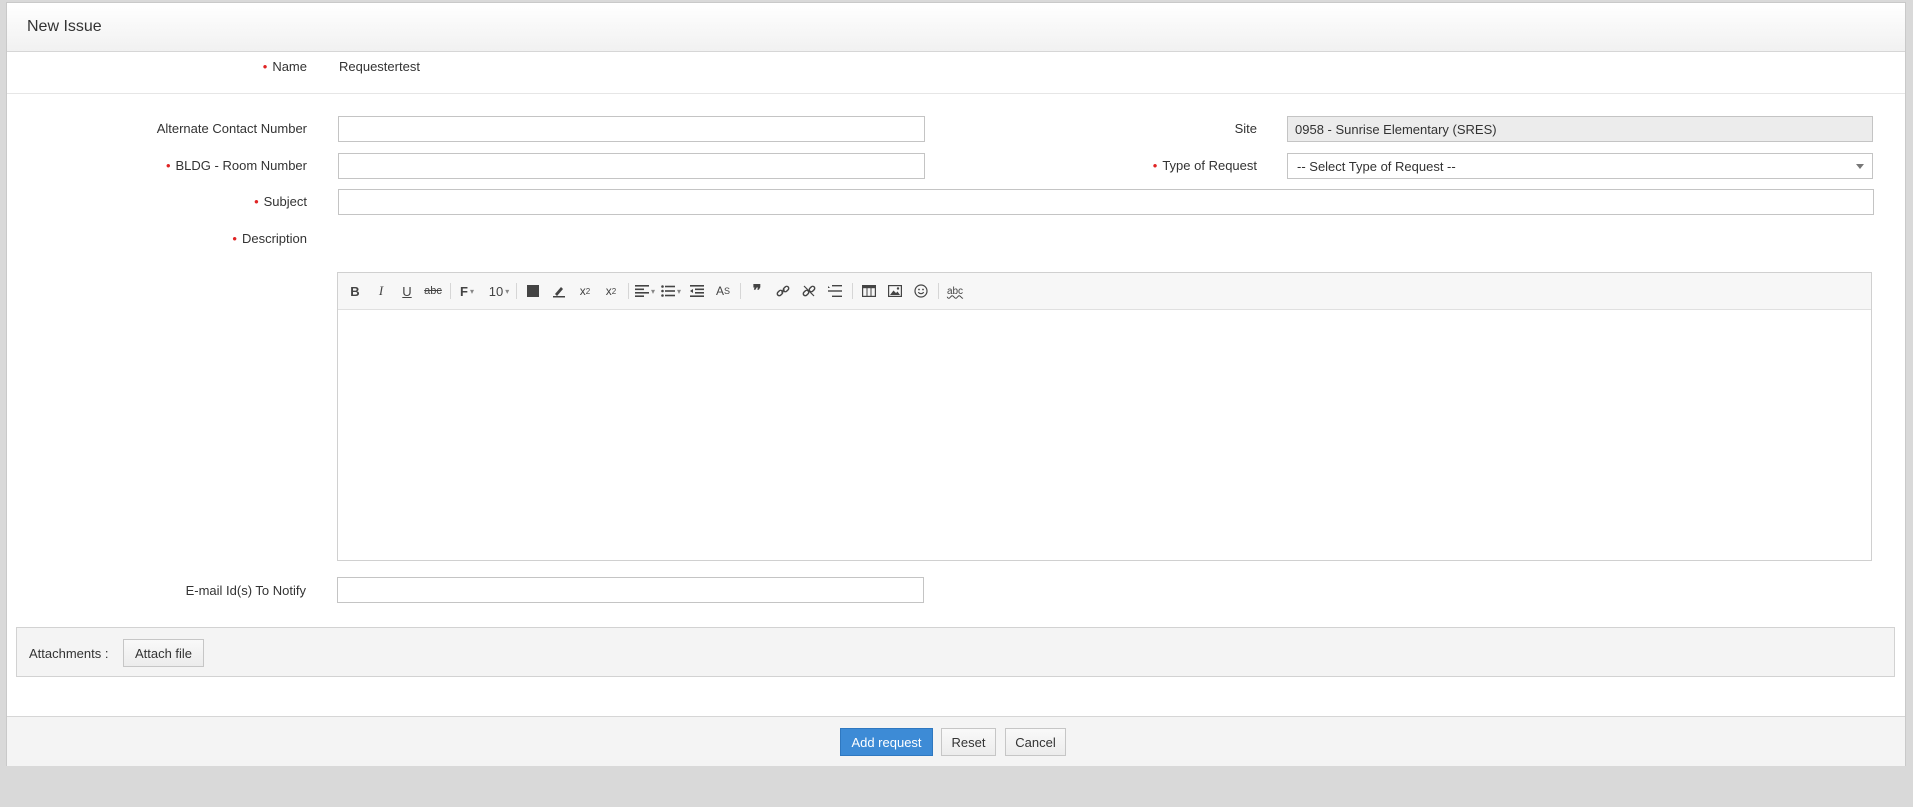  Describe the element at coordinates (379, 66) in the screenshot. I see `name-value: Requestertest` at that location.